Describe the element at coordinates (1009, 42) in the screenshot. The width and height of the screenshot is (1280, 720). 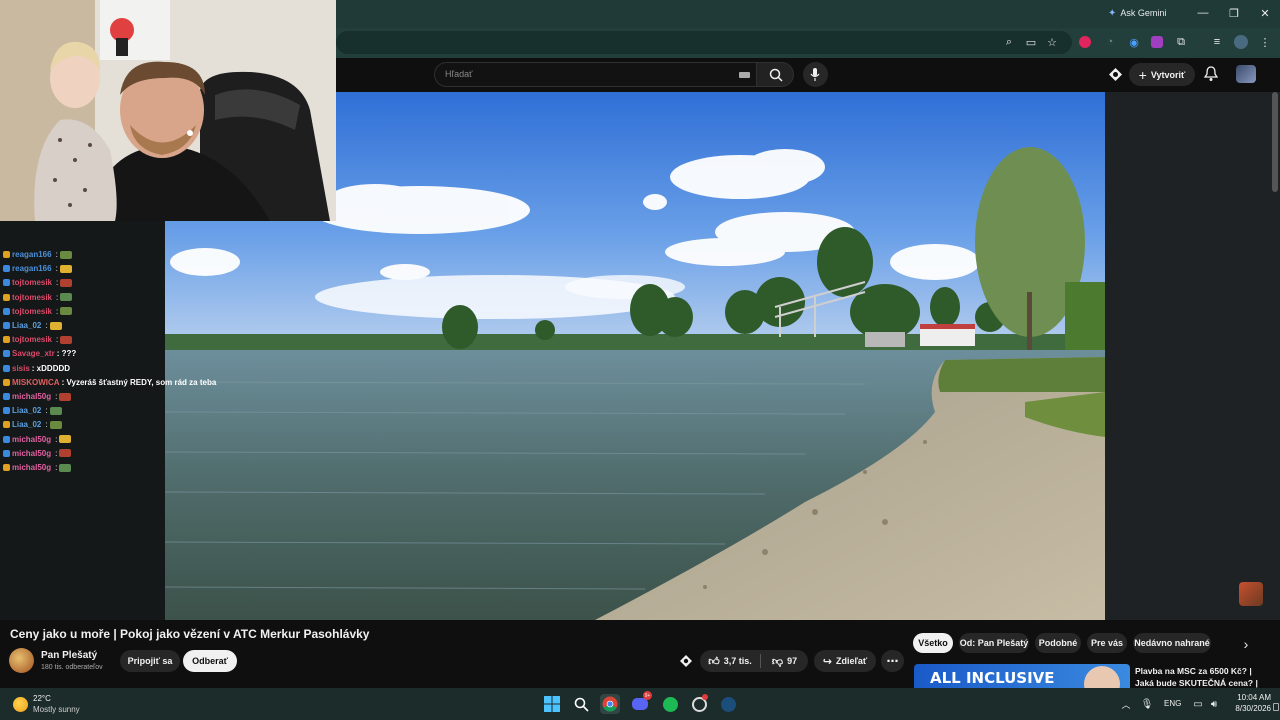
I see `zoom-icon: ⌕` at that location.